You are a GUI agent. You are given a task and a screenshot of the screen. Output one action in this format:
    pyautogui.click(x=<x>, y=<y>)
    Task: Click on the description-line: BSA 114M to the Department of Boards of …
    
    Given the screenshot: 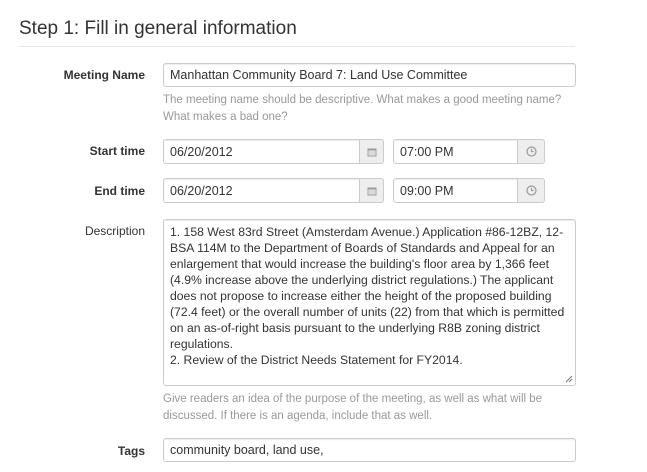 What is the action you would take?
    pyautogui.click(x=362, y=248)
    